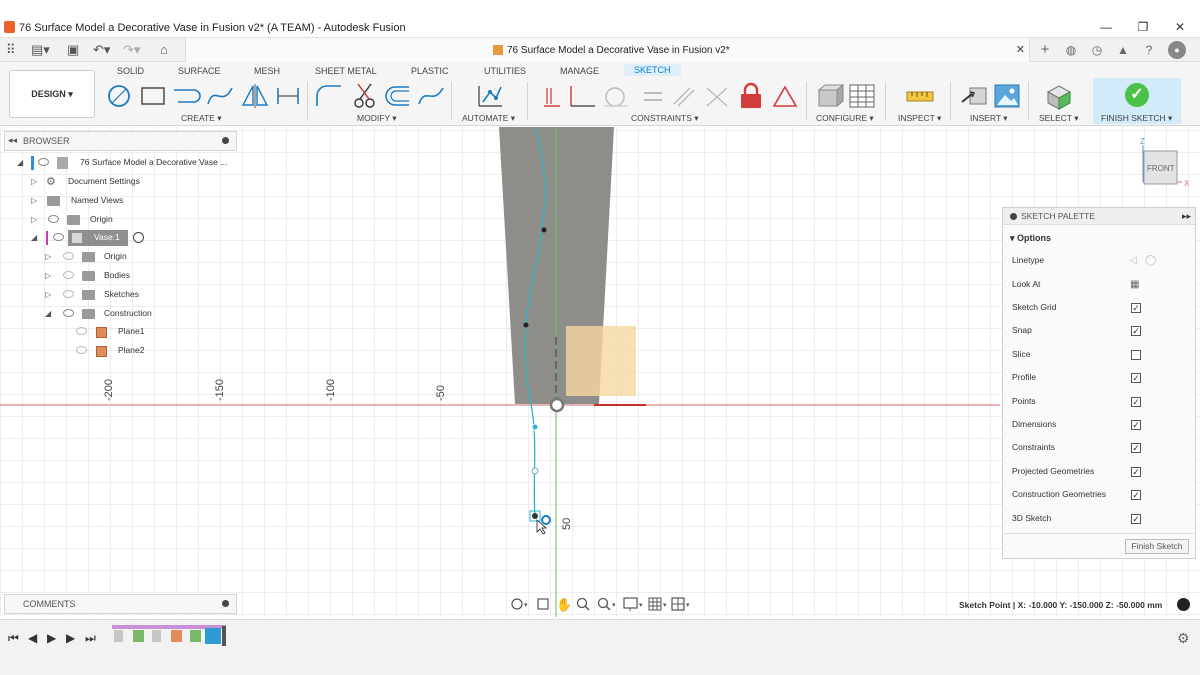 The width and height of the screenshot is (1200, 675). What do you see at coordinates (543, 604) in the screenshot?
I see `look-at-nav-icon` at bounding box center [543, 604].